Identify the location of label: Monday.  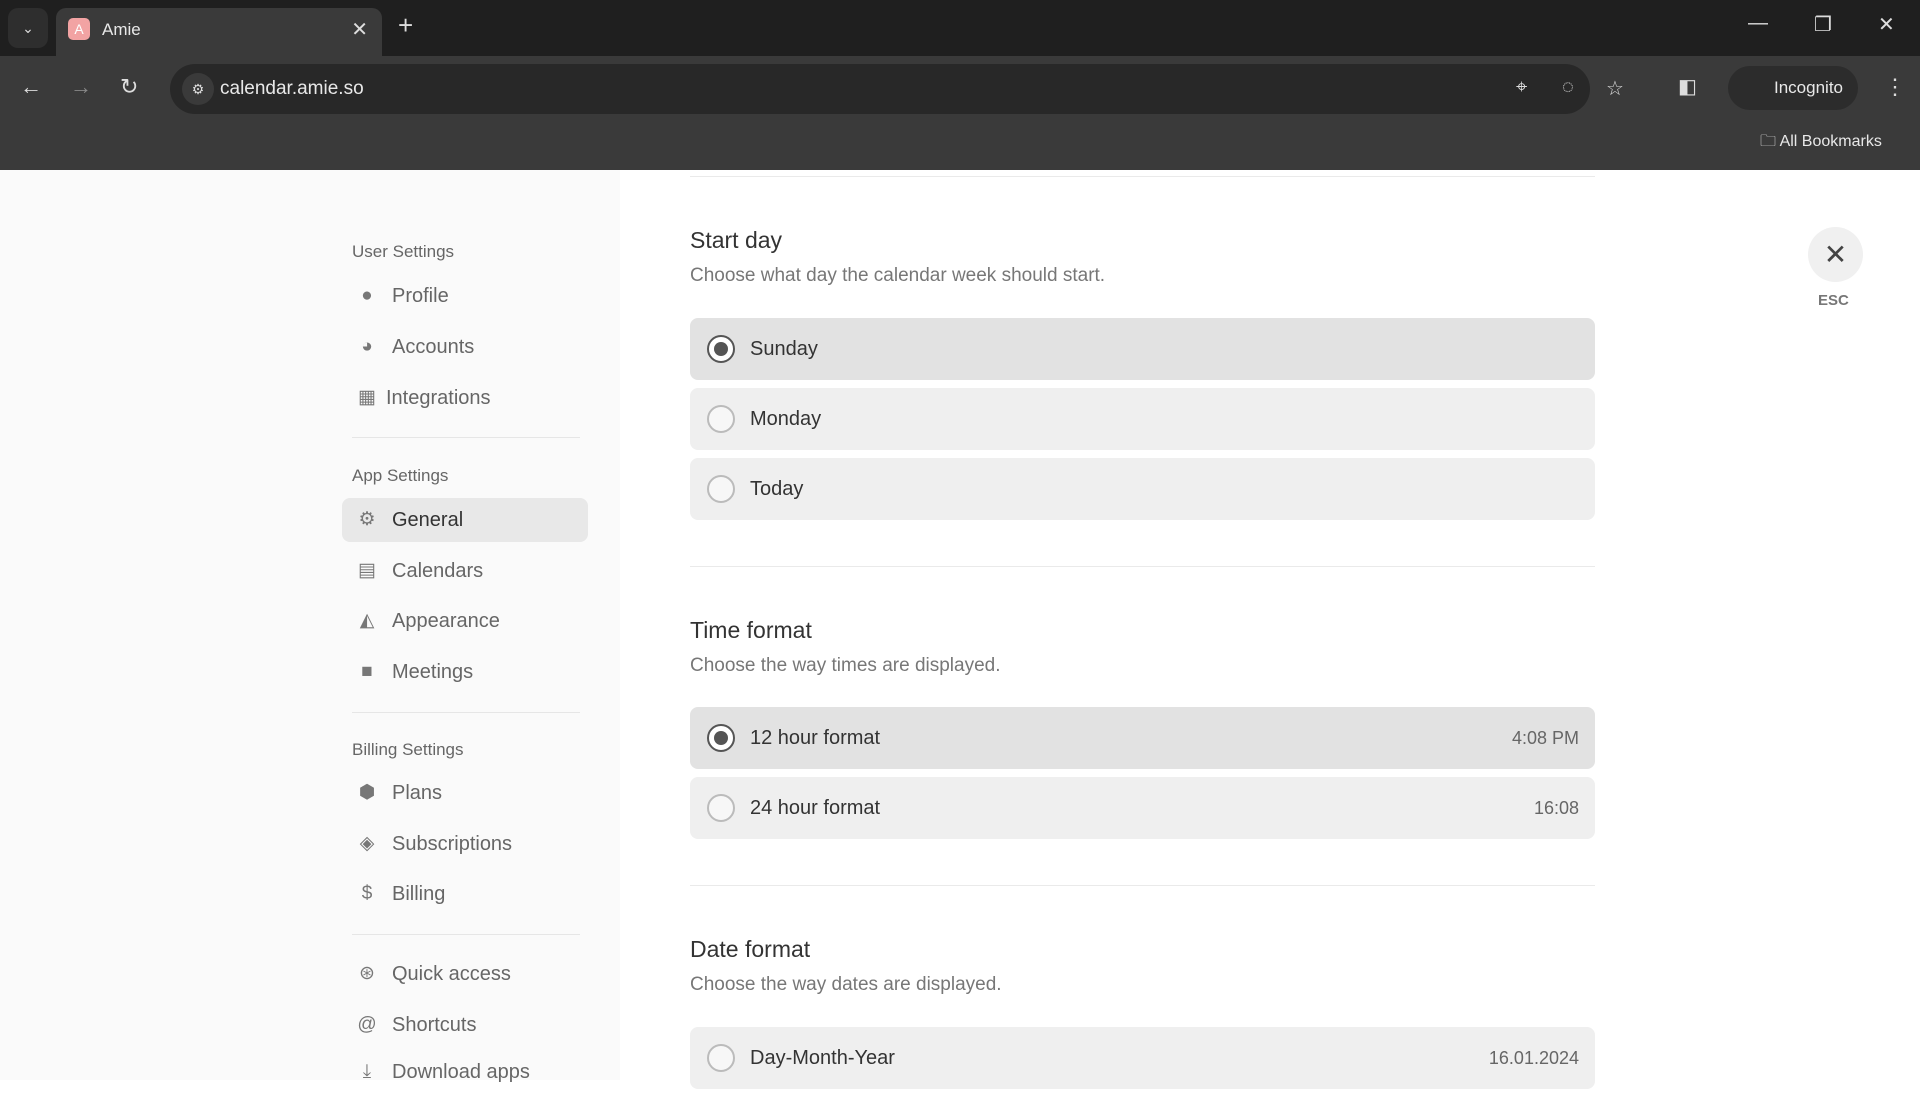
(786, 419).